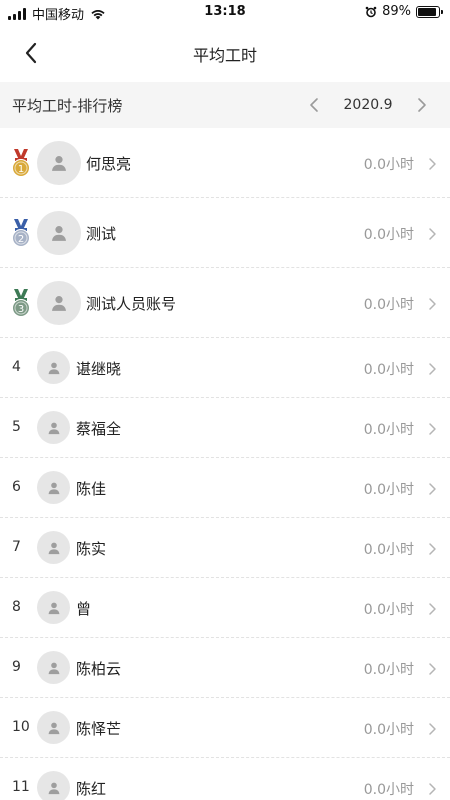  I want to click on medal-icon: 3, so click(21, 303).